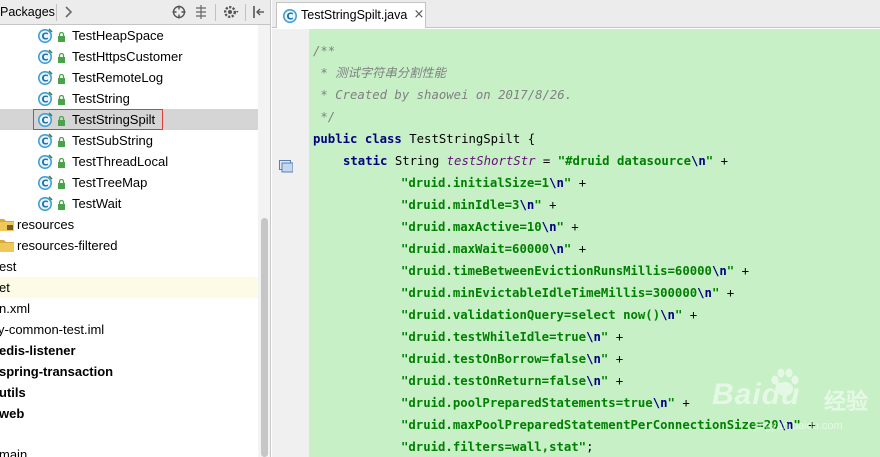  I want to click on editor-tab-teststringspilt: C TestStringSpilt.java ×, so click(351, 15).